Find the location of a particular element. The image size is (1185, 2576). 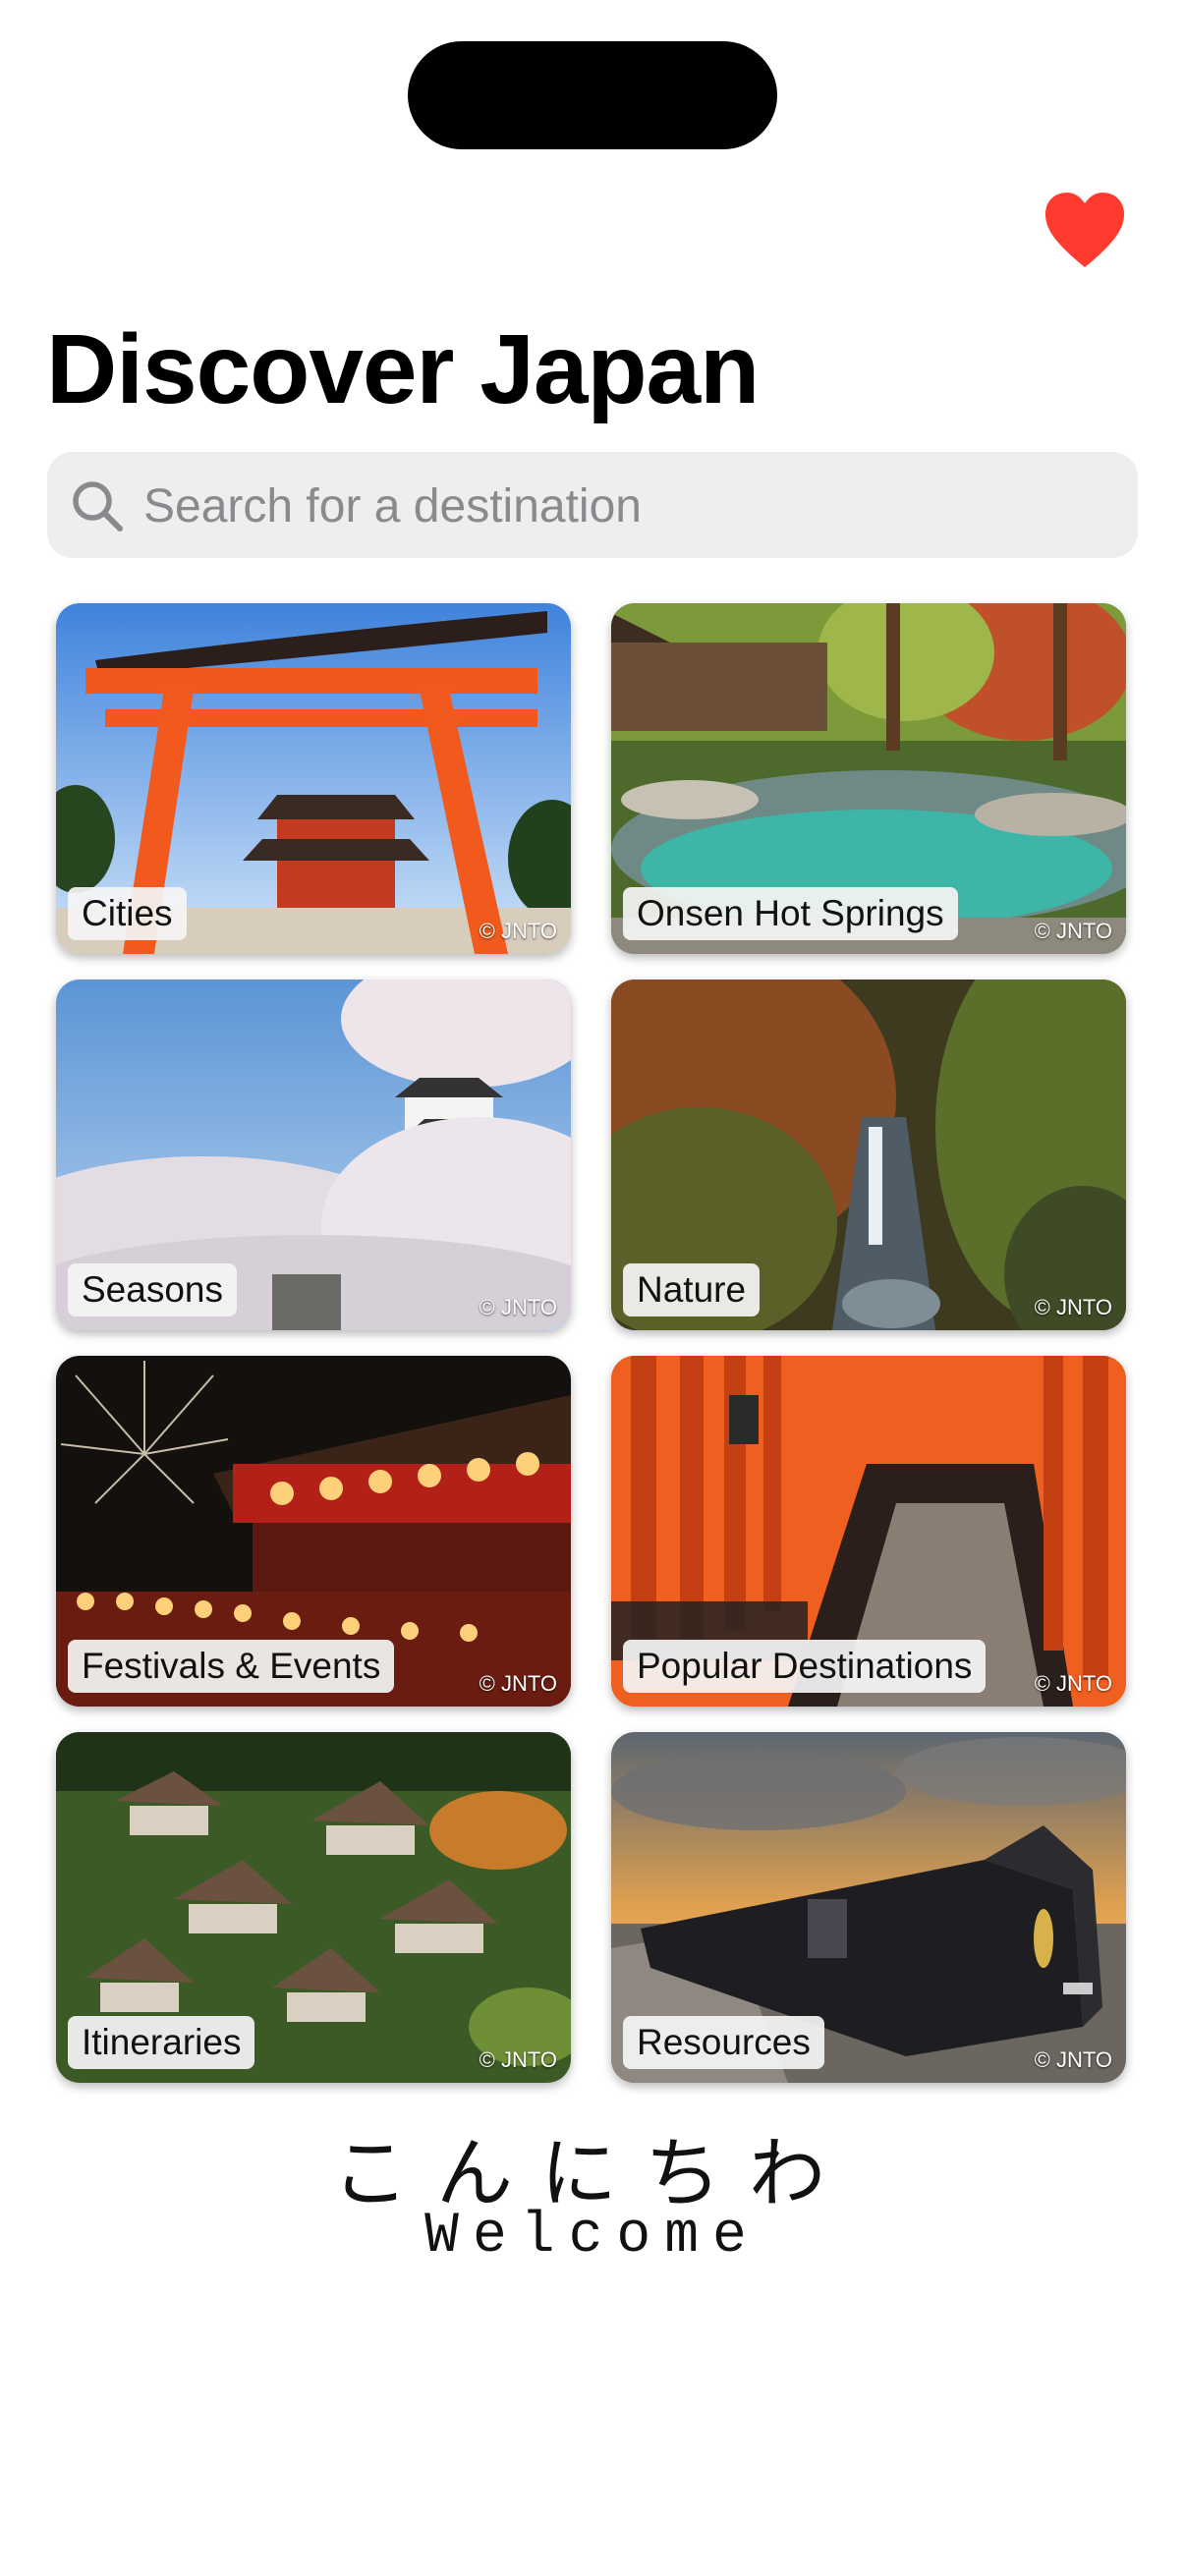

category-card-festivals: Festivals & Events © JNTO is located at coordinates (314, 1531).